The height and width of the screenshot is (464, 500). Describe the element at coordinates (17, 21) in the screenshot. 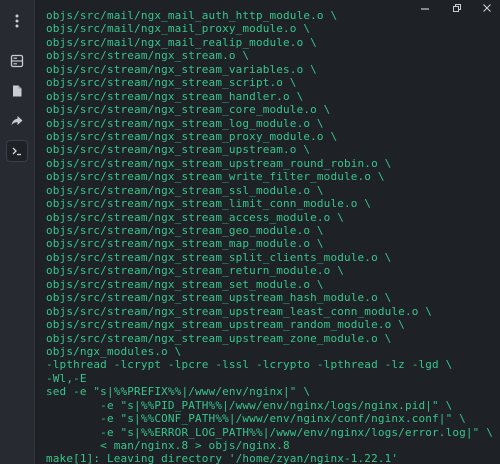

I see `kebab-menu-icon` at that location.